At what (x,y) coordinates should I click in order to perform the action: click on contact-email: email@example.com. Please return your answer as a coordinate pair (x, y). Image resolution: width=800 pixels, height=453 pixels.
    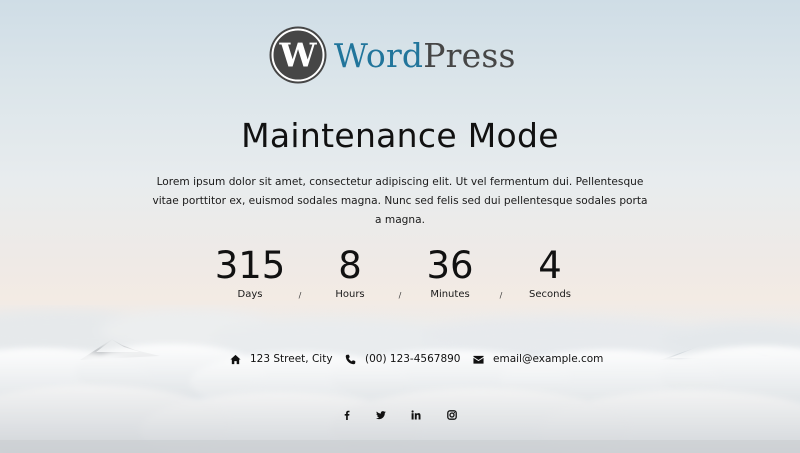
    Looking at the image, I should click on (538, 359).